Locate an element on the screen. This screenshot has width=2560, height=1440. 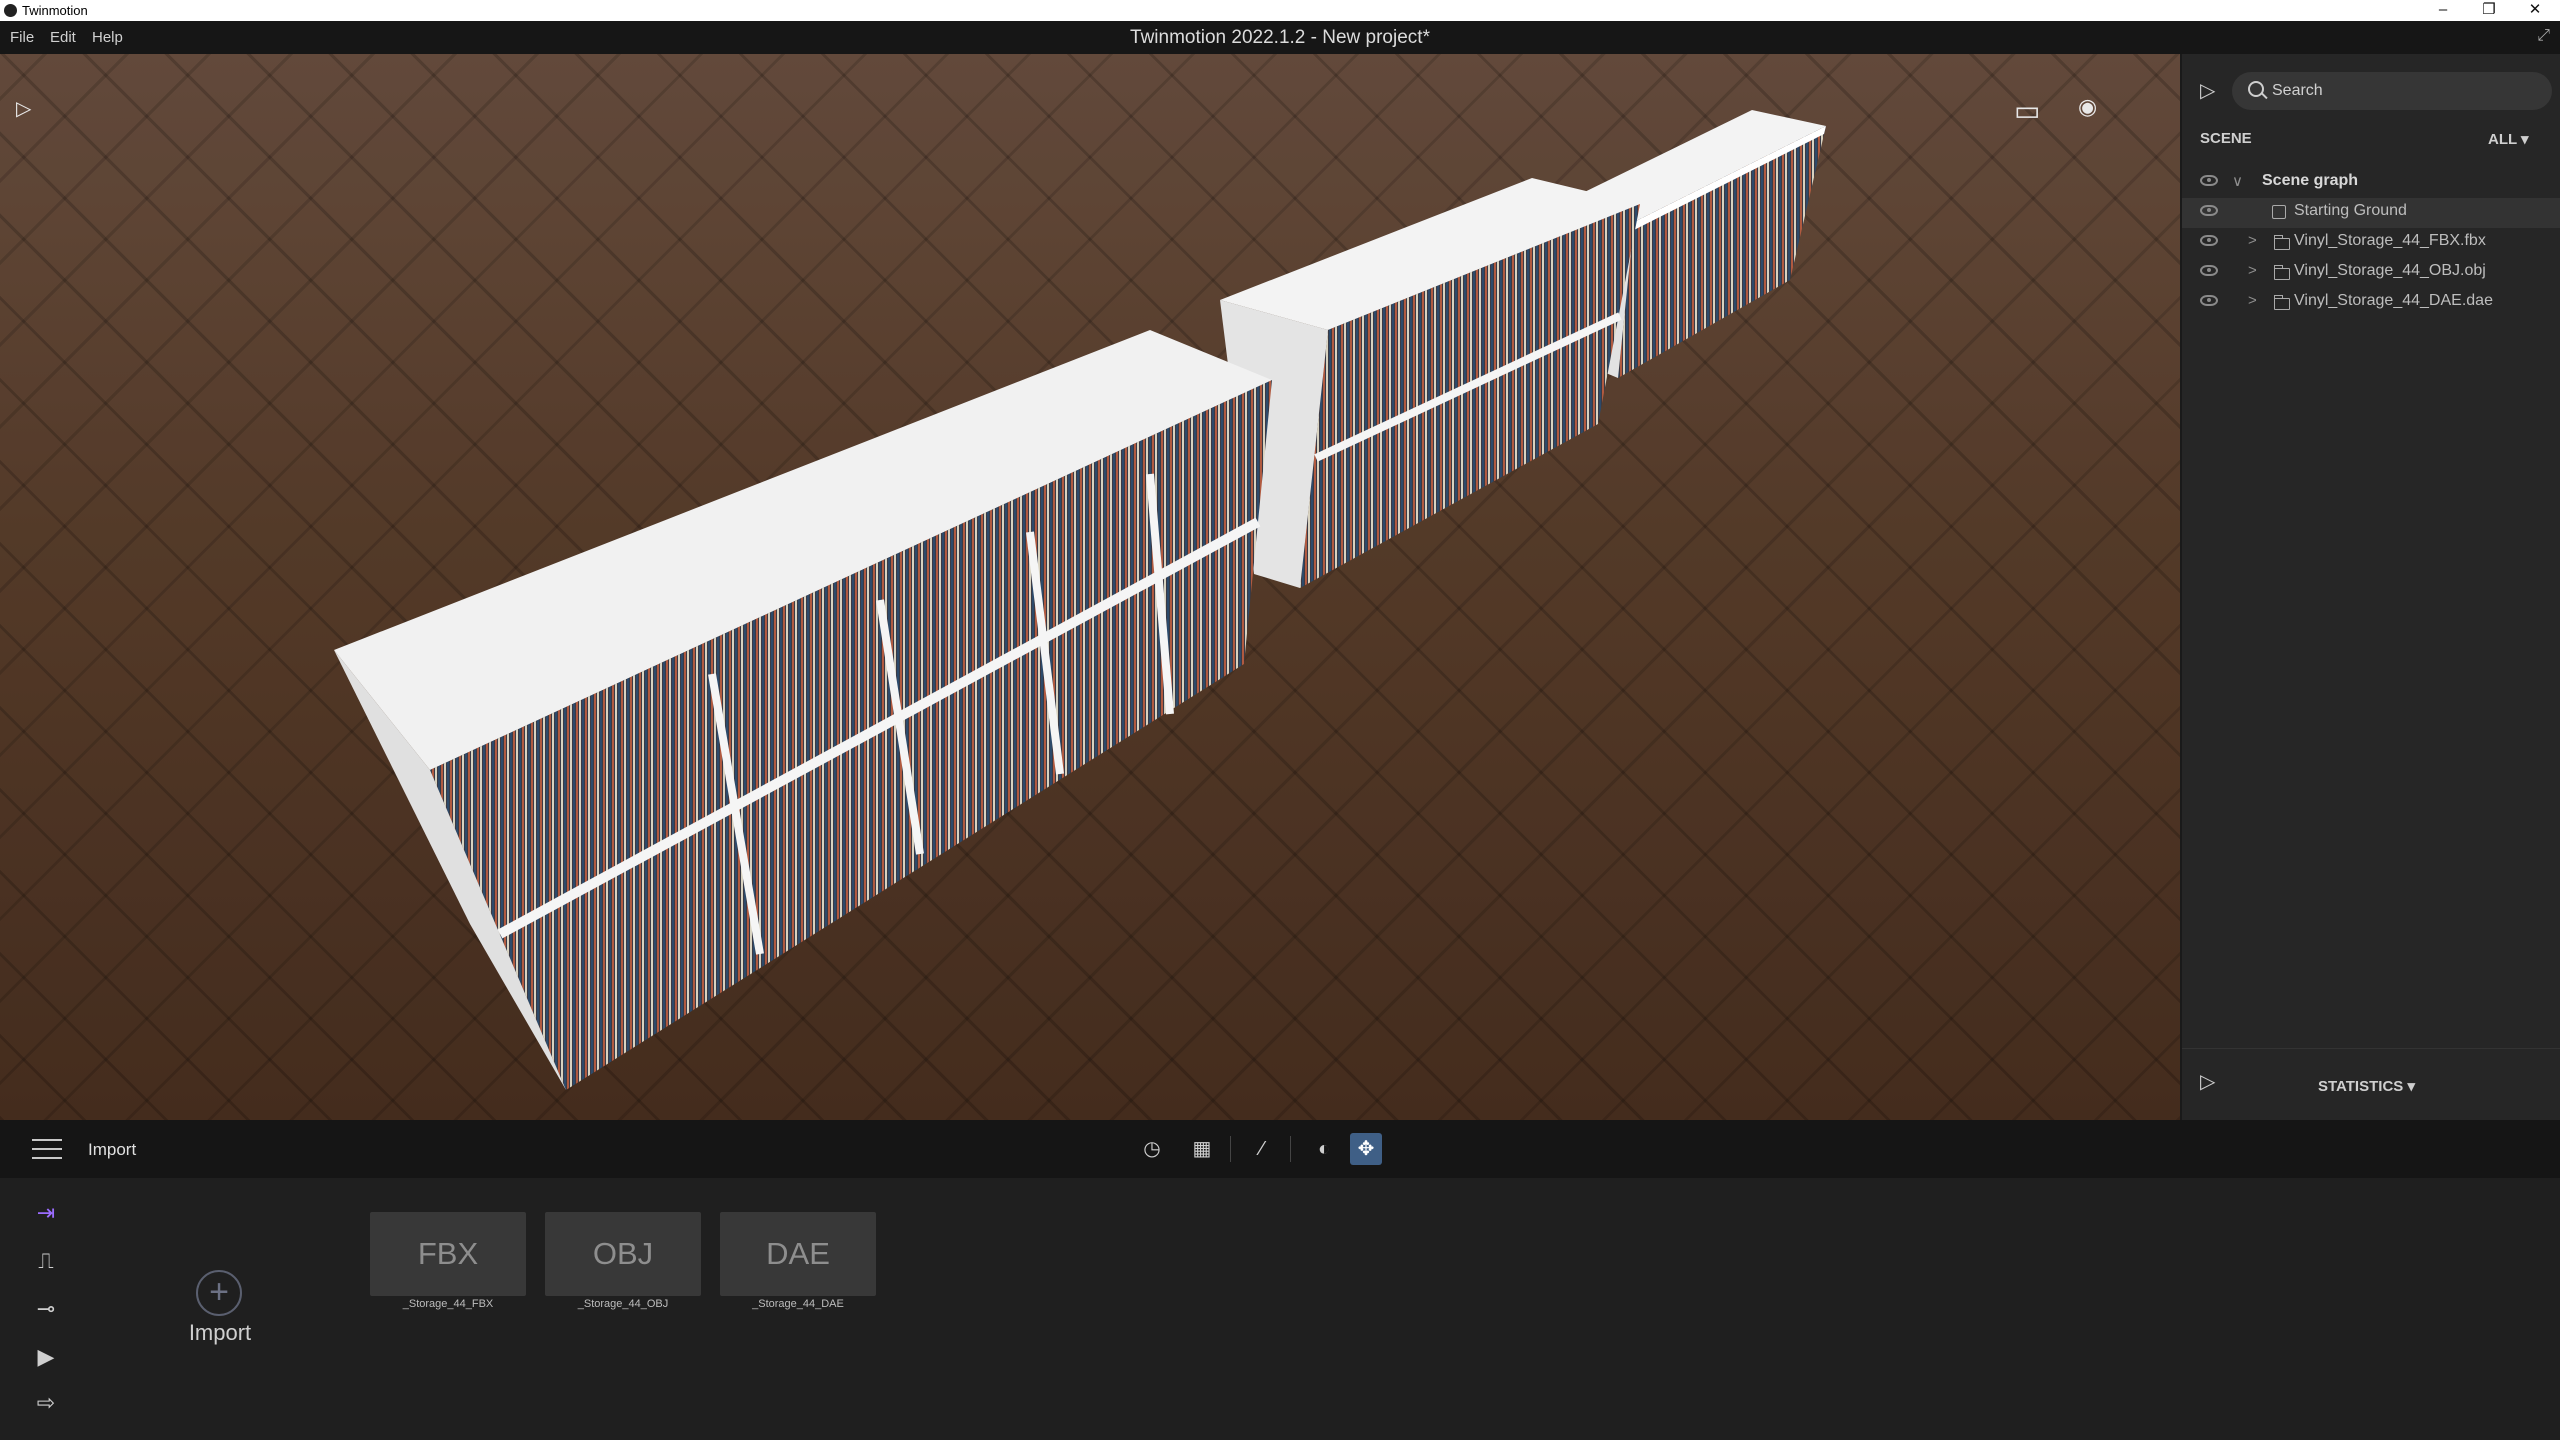
minimize-button: – is located at coordinates (2443, 10).